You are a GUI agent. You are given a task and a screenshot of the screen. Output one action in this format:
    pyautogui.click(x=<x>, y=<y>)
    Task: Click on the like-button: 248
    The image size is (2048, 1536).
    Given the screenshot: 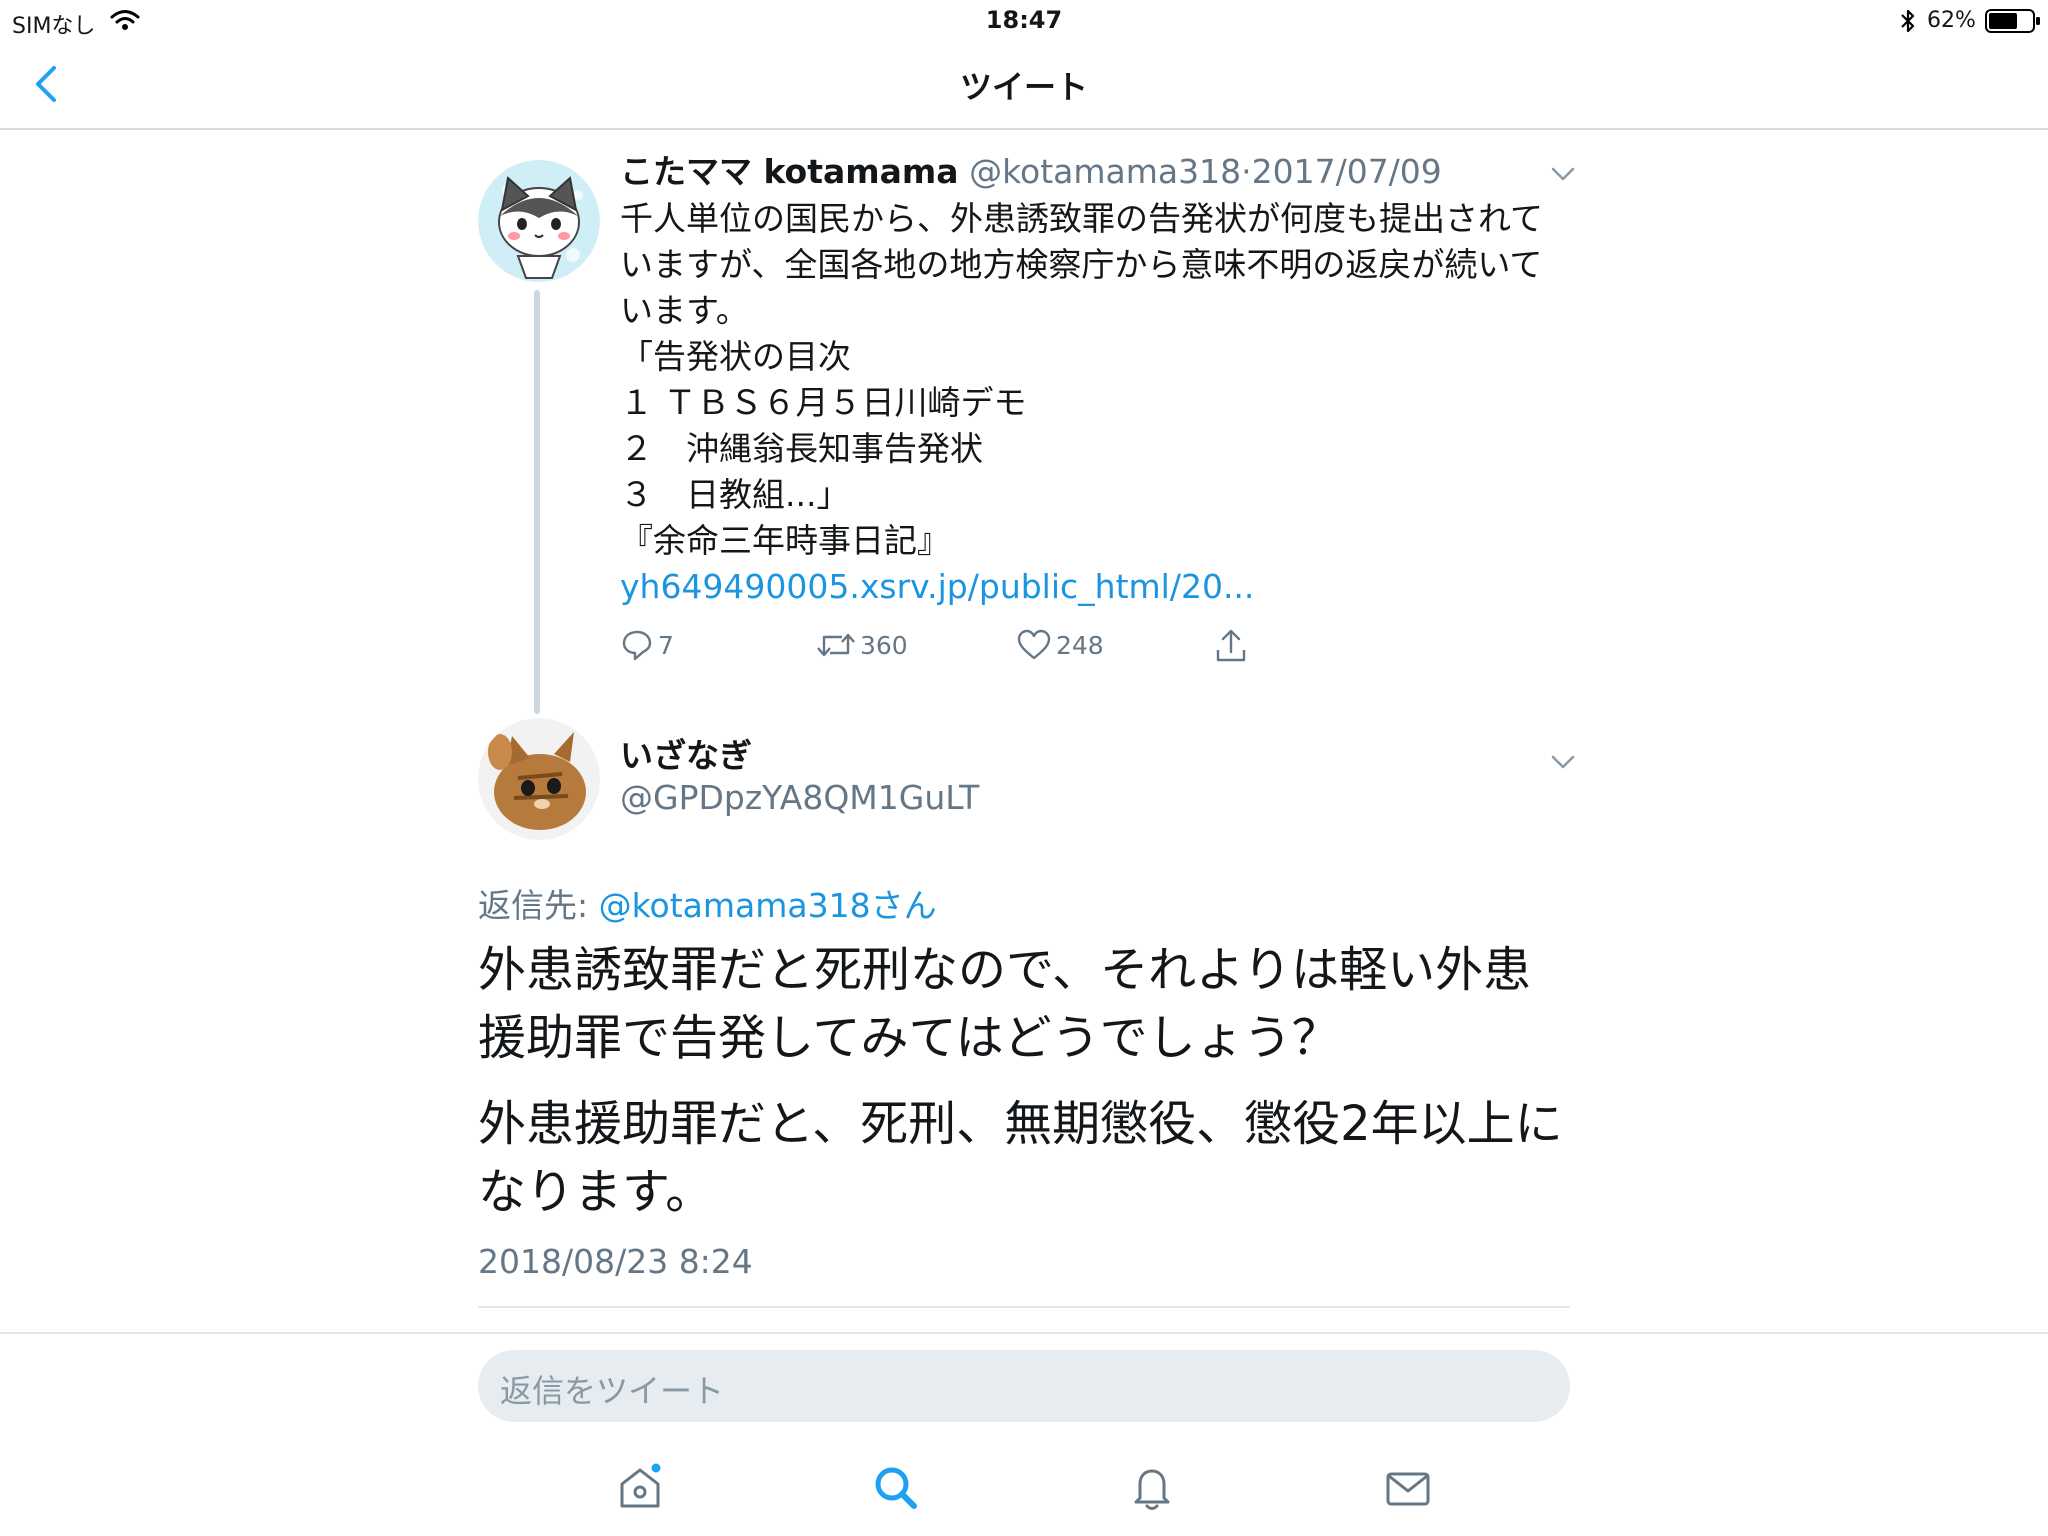 What is the action you would take?
    pyautogui.click(x=1060, y=645)
    